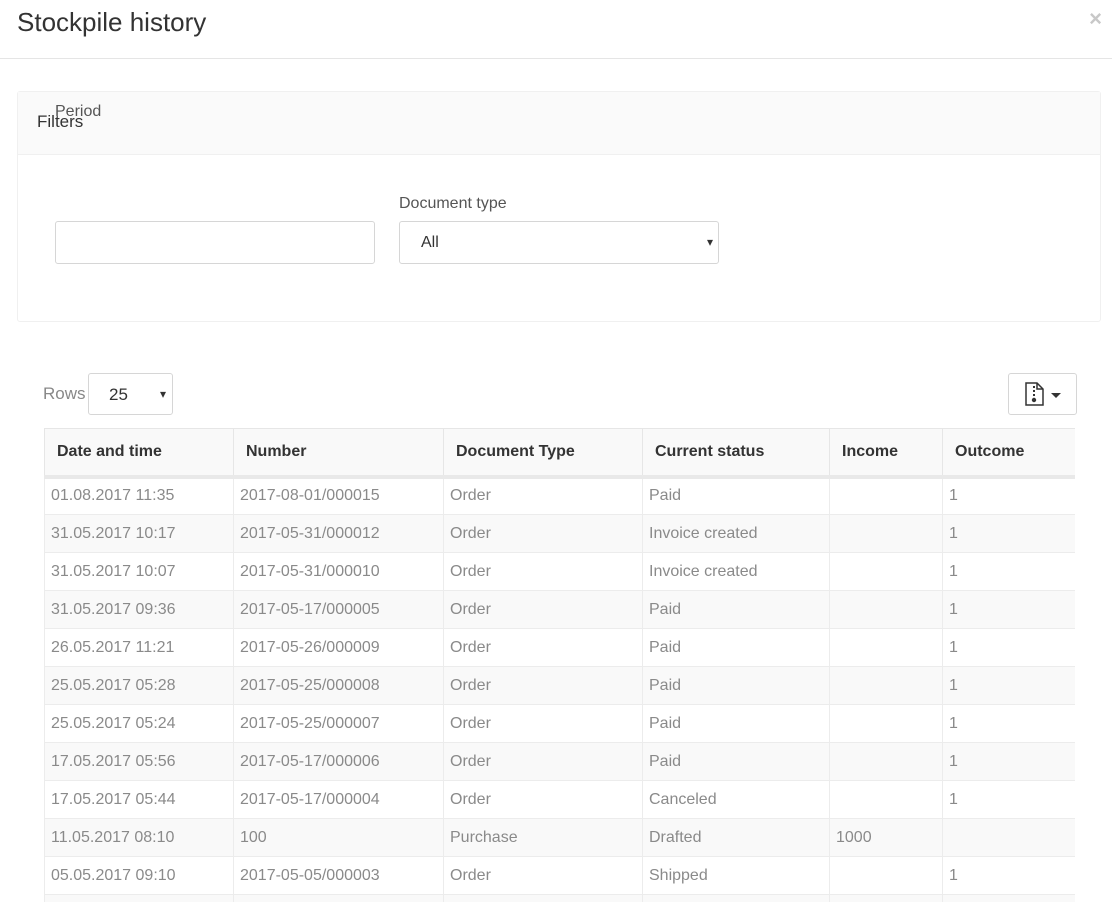  What do you see at coordinates (139, 723) in the screenshot?
I see `cell-date: 25.05.2017 05:24` at bounding box center [139, 723].